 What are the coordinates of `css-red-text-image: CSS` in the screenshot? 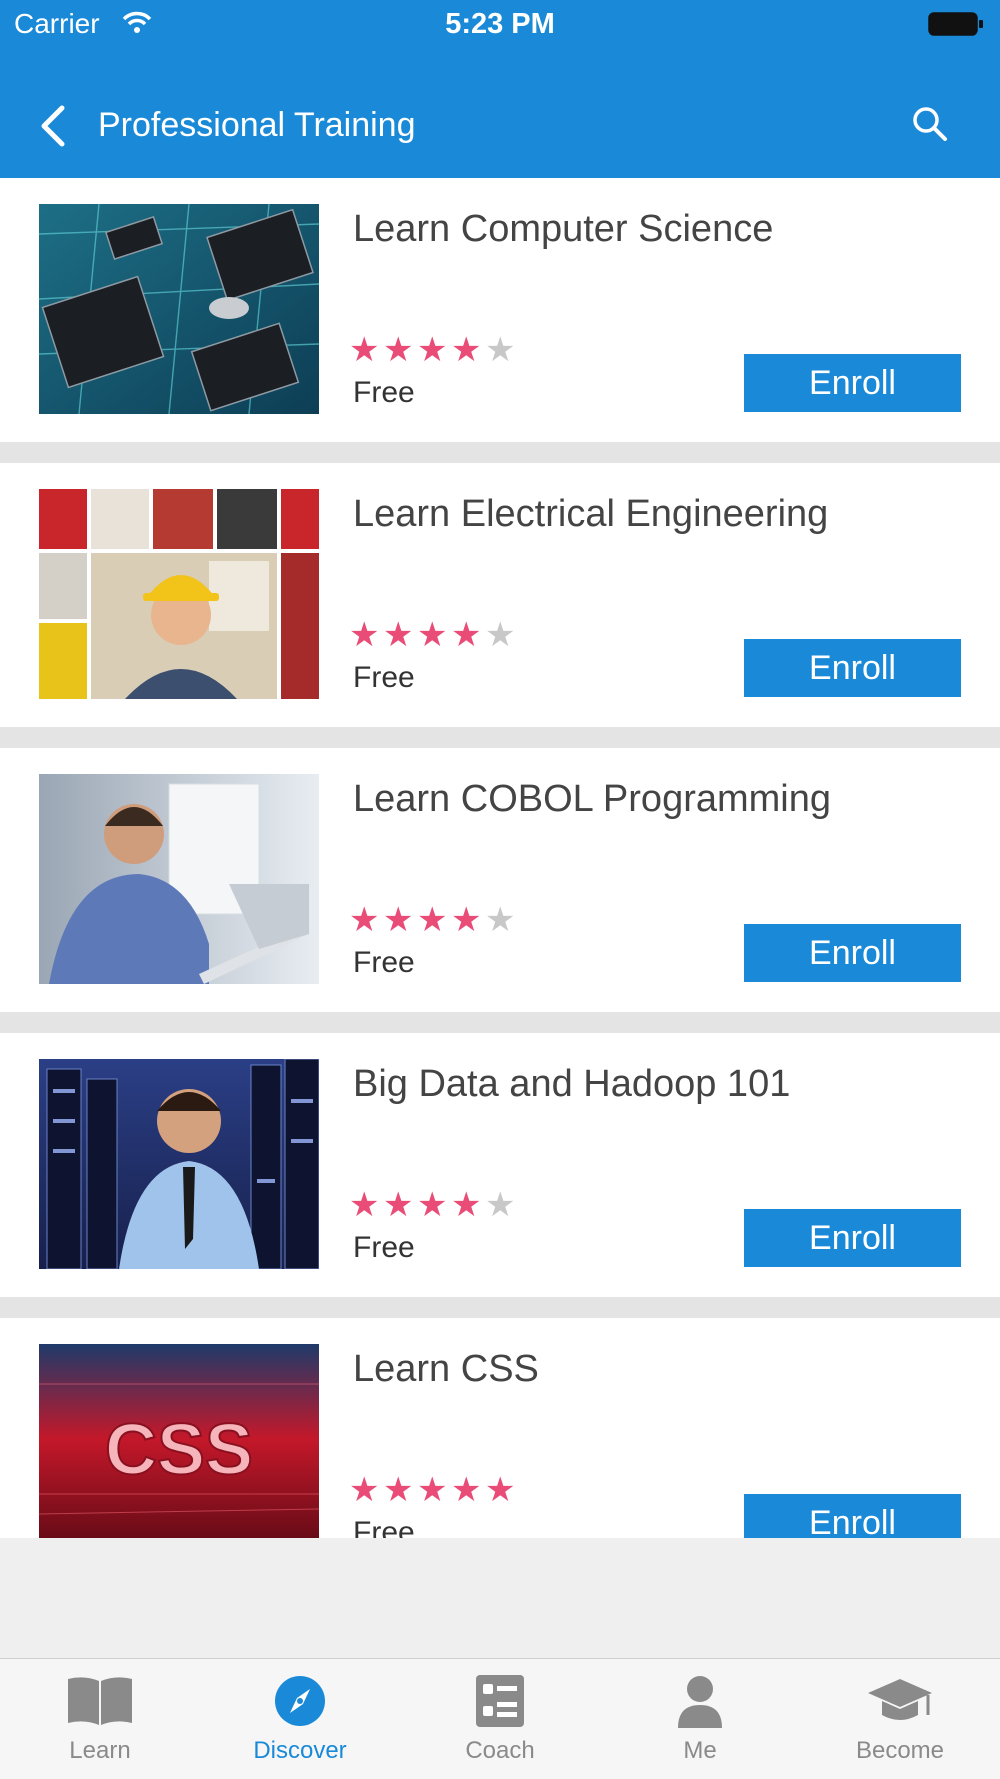 It's located at (179, 1441).